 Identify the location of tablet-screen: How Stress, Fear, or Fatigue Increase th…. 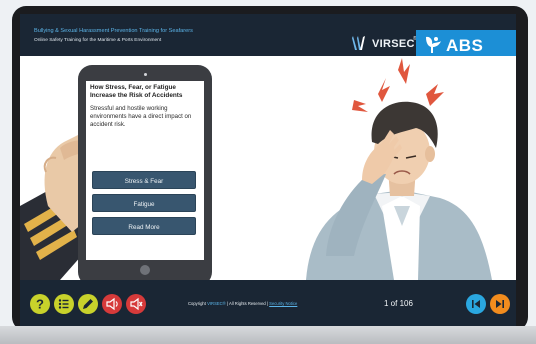
(145, 170).